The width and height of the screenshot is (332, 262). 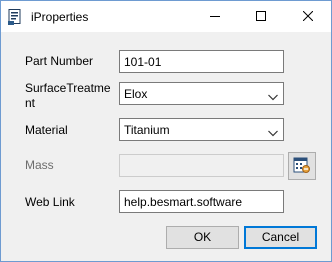 I want to click on close-button, so click(x=308, y=16).